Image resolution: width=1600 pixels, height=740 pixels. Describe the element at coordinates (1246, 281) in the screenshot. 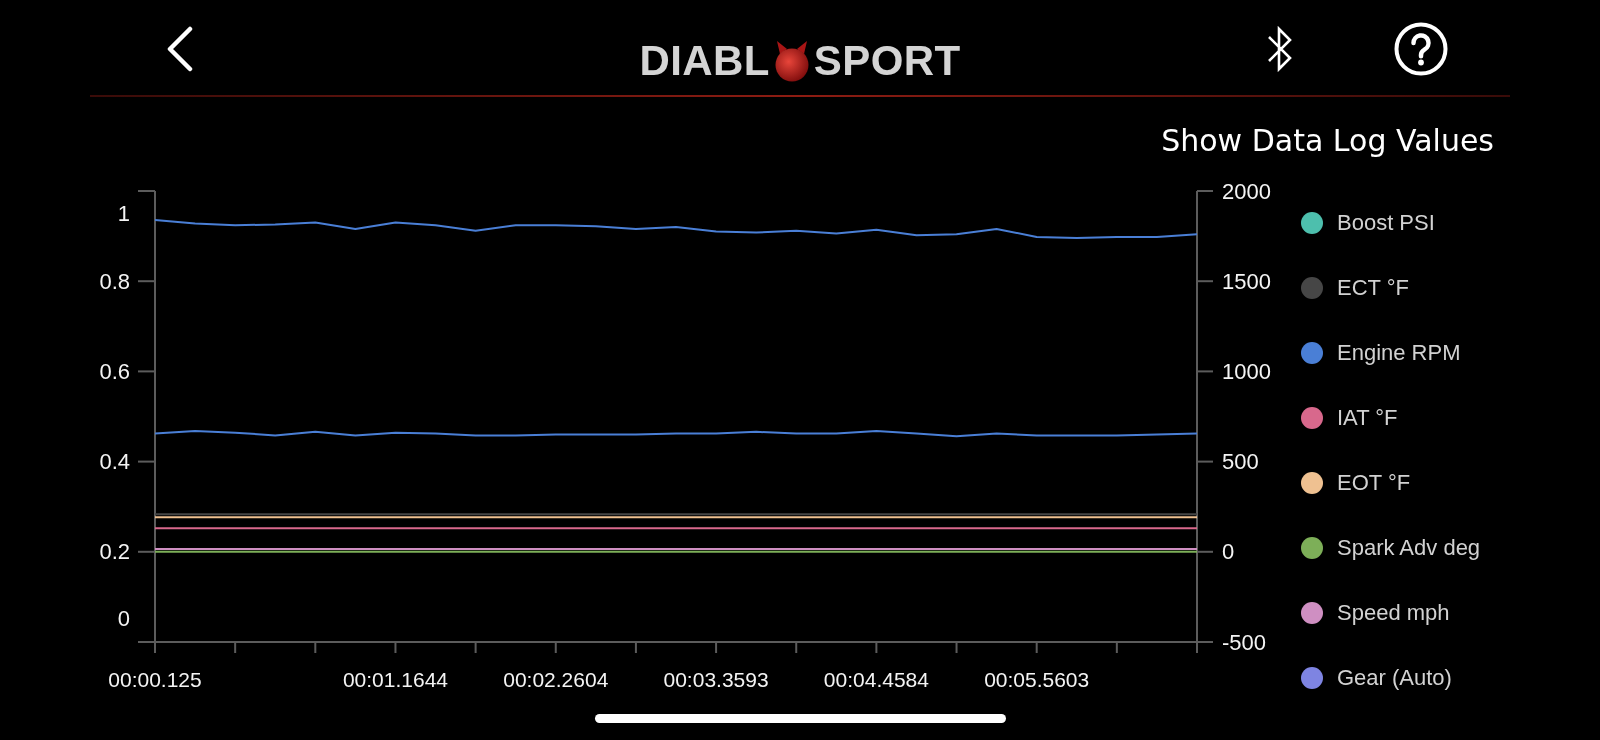

I see `axis-label: 1500` at that location.